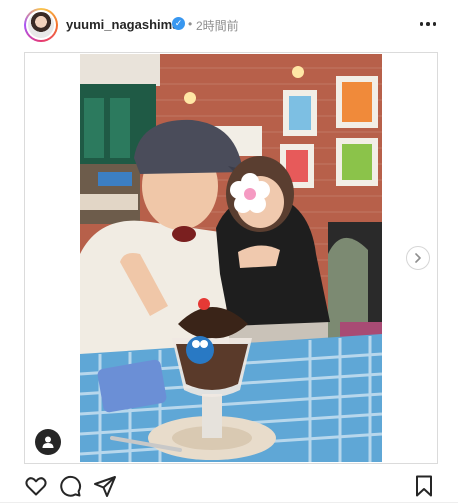 The height and width of the screenshot is (503, 458). I want to click on username-link: yuumi_nagashima, so click(122, 24).